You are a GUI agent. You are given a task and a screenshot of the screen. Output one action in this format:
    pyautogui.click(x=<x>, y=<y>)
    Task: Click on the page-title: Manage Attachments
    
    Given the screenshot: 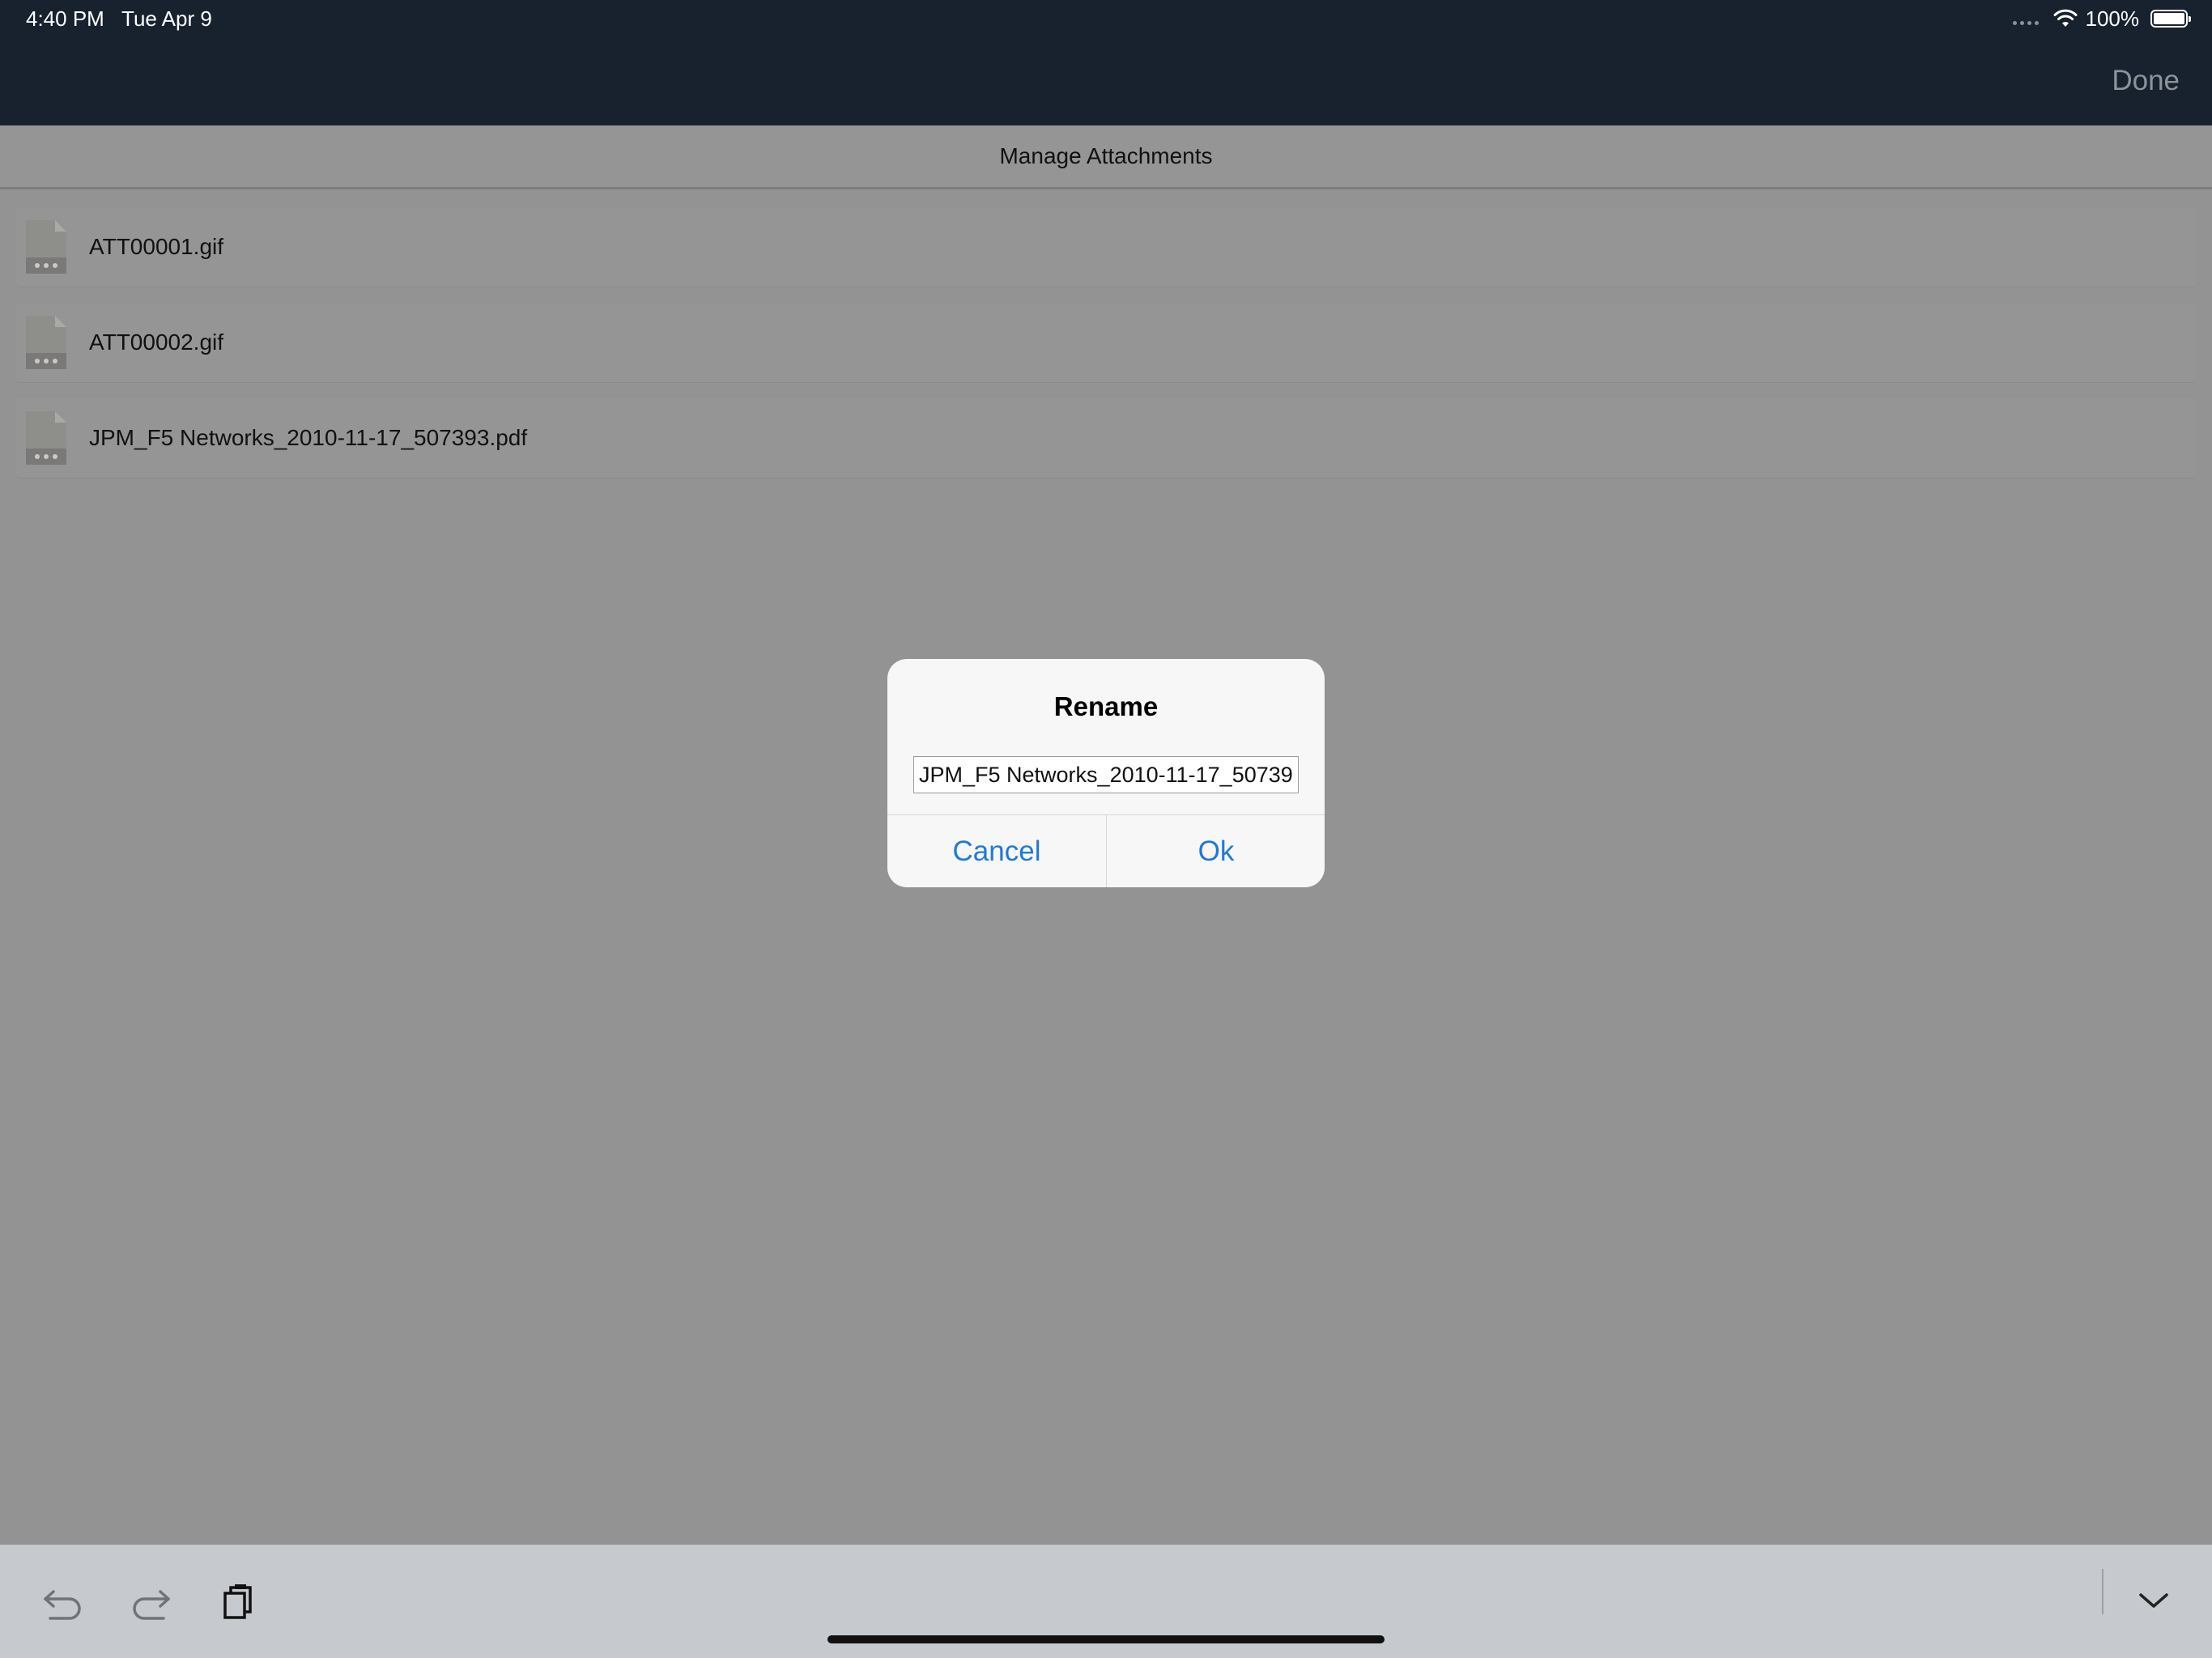 What is the action you would take?
    pyautogui.click(x=1106, y=155)
    